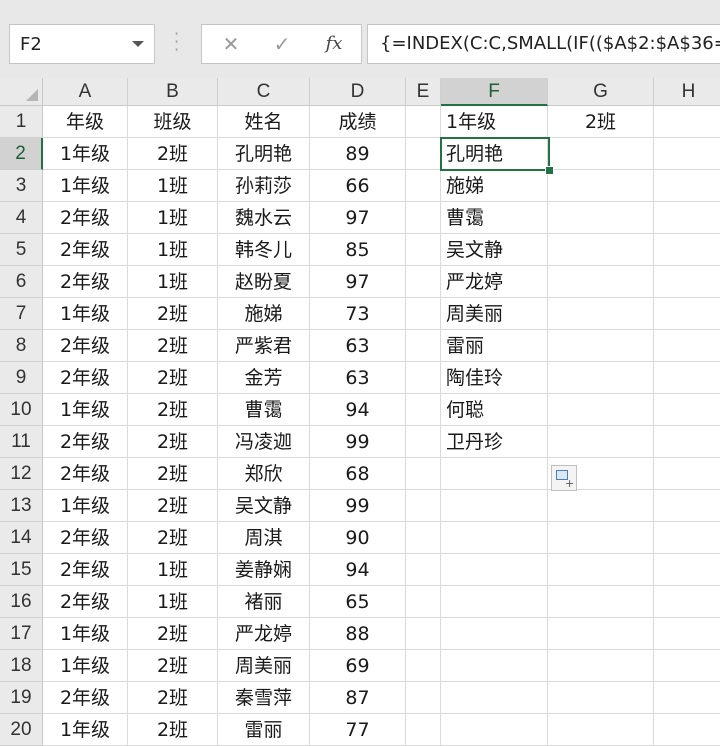  Describe the element at coordinates (494, 666) in the screenshot. I see `cell-f18` at that location.